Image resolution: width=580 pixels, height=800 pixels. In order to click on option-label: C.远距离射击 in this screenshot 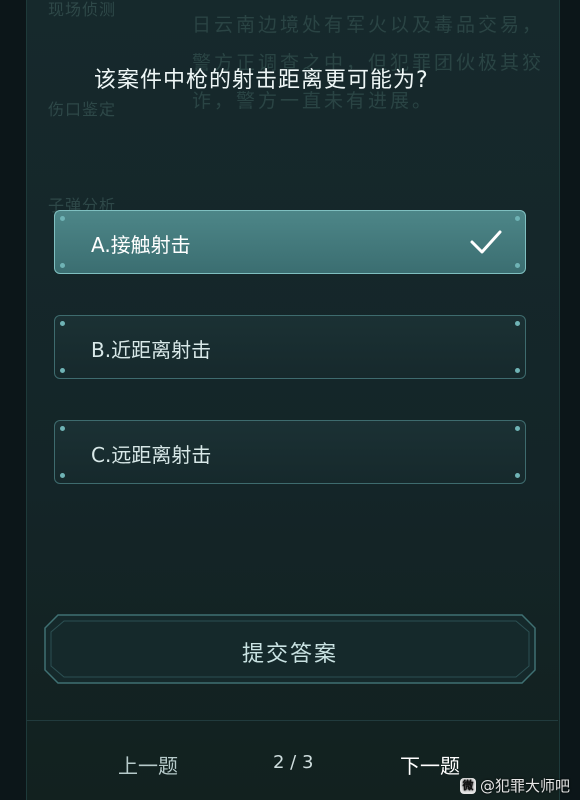, I will do `click(151, 455)`.